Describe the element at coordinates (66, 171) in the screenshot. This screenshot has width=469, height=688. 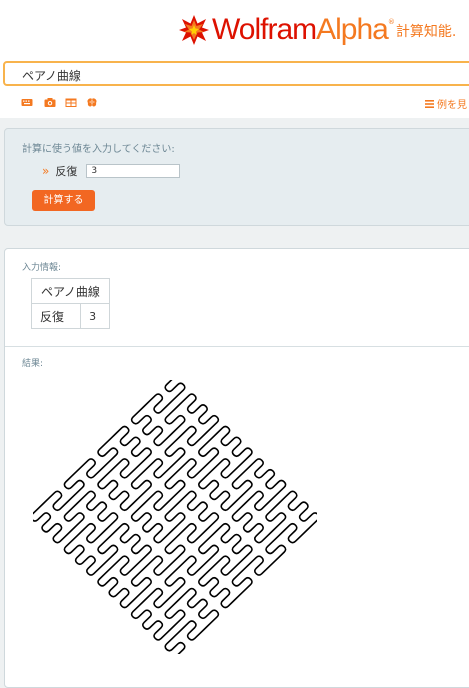
I see `iteration-label: 反復` at that location.